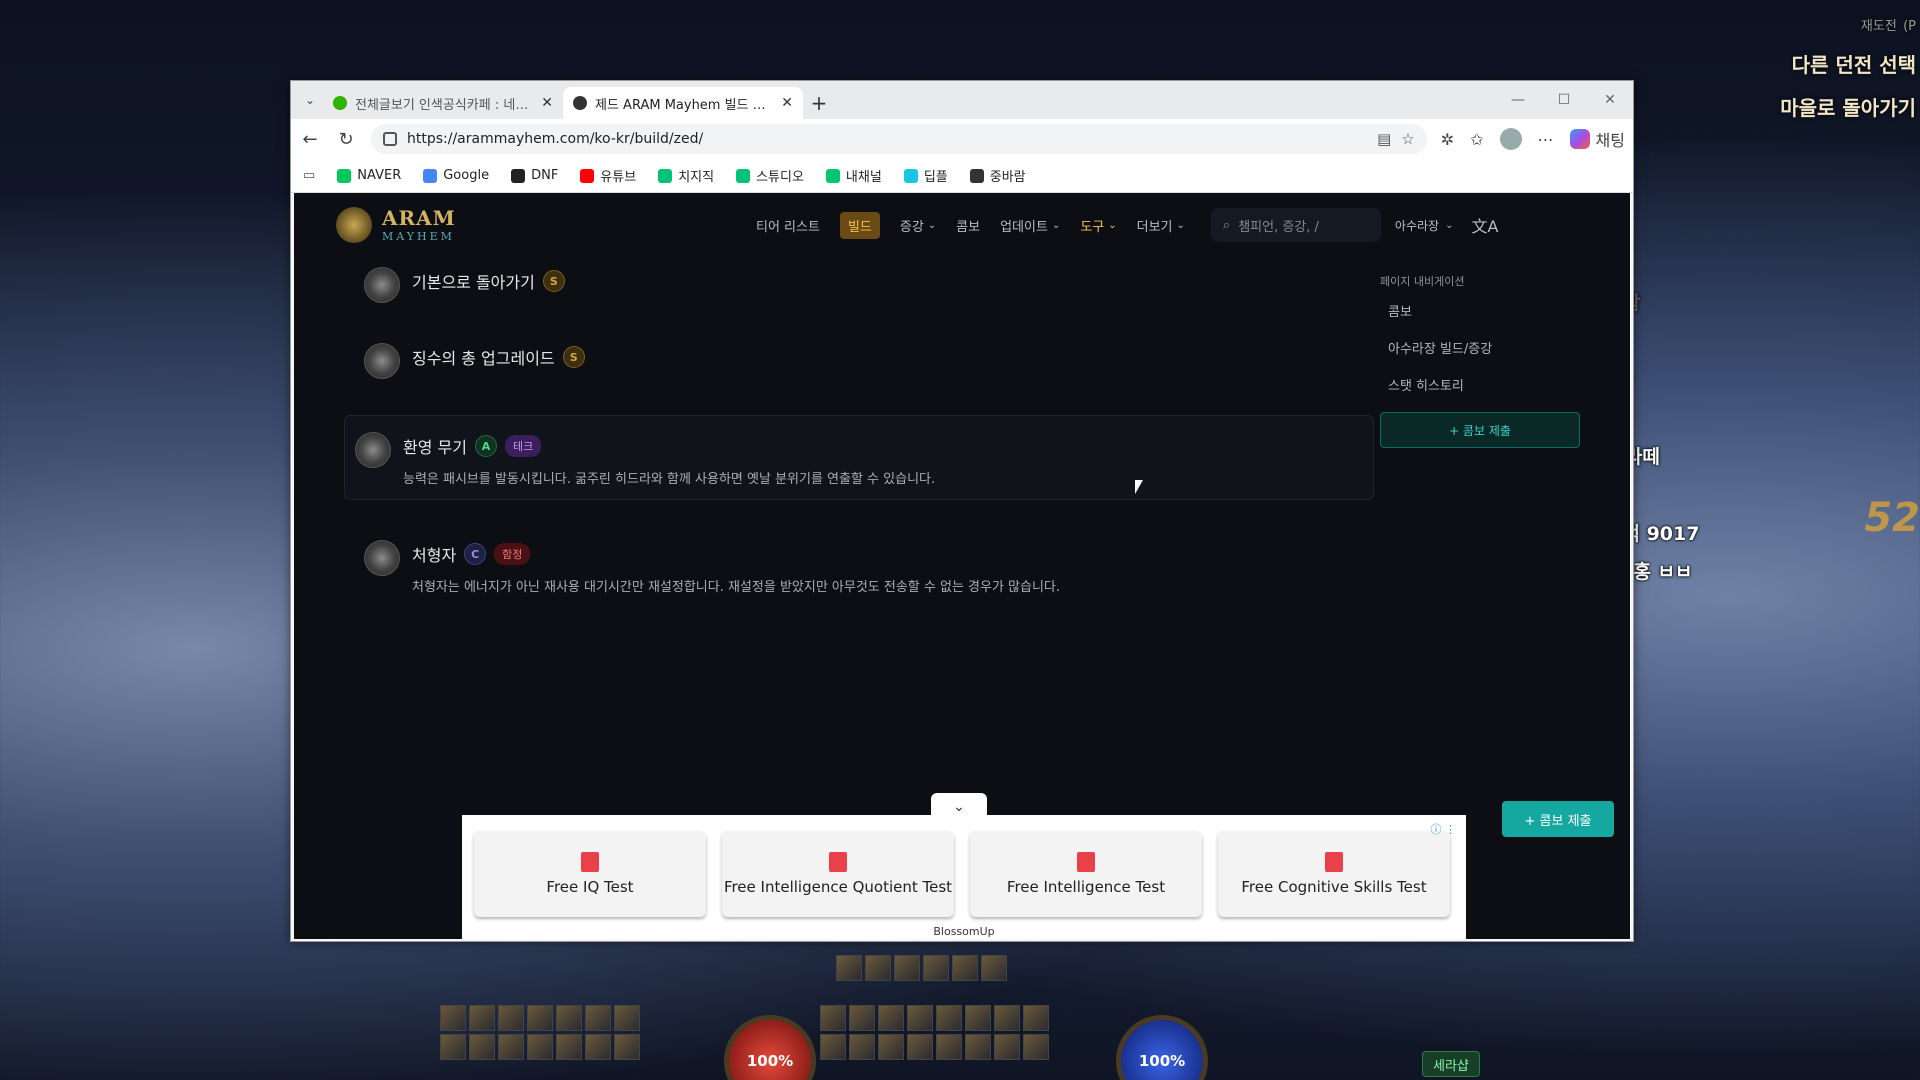 Image resolution: width=1920 pixels, height=1080 pixels. What do you see at coordinates (310, 100) in the screenshot?
I see `tab-actions-chevron-icon: ⌄` at bounding box center [310, 100].